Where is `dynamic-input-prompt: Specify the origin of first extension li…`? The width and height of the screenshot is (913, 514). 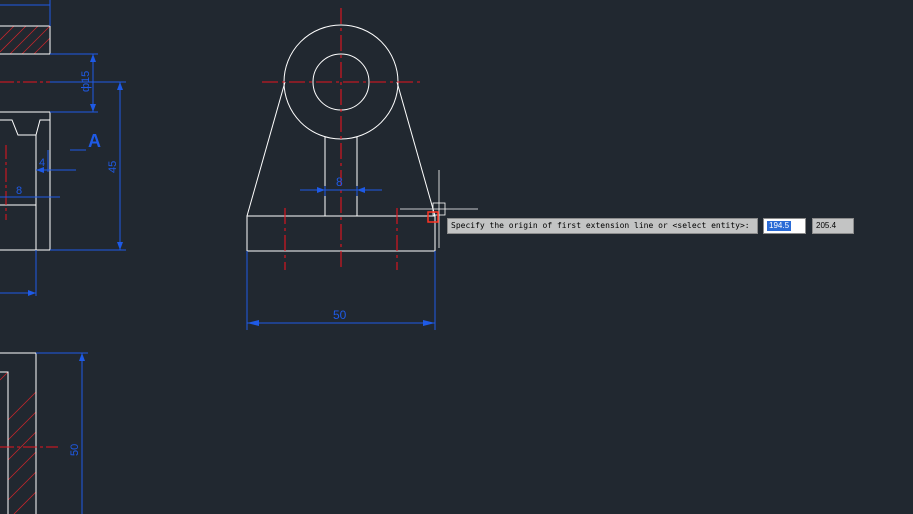
dynamic-input-prompt: Specify the origin of first extension li… is located at coordinates (602, 226).